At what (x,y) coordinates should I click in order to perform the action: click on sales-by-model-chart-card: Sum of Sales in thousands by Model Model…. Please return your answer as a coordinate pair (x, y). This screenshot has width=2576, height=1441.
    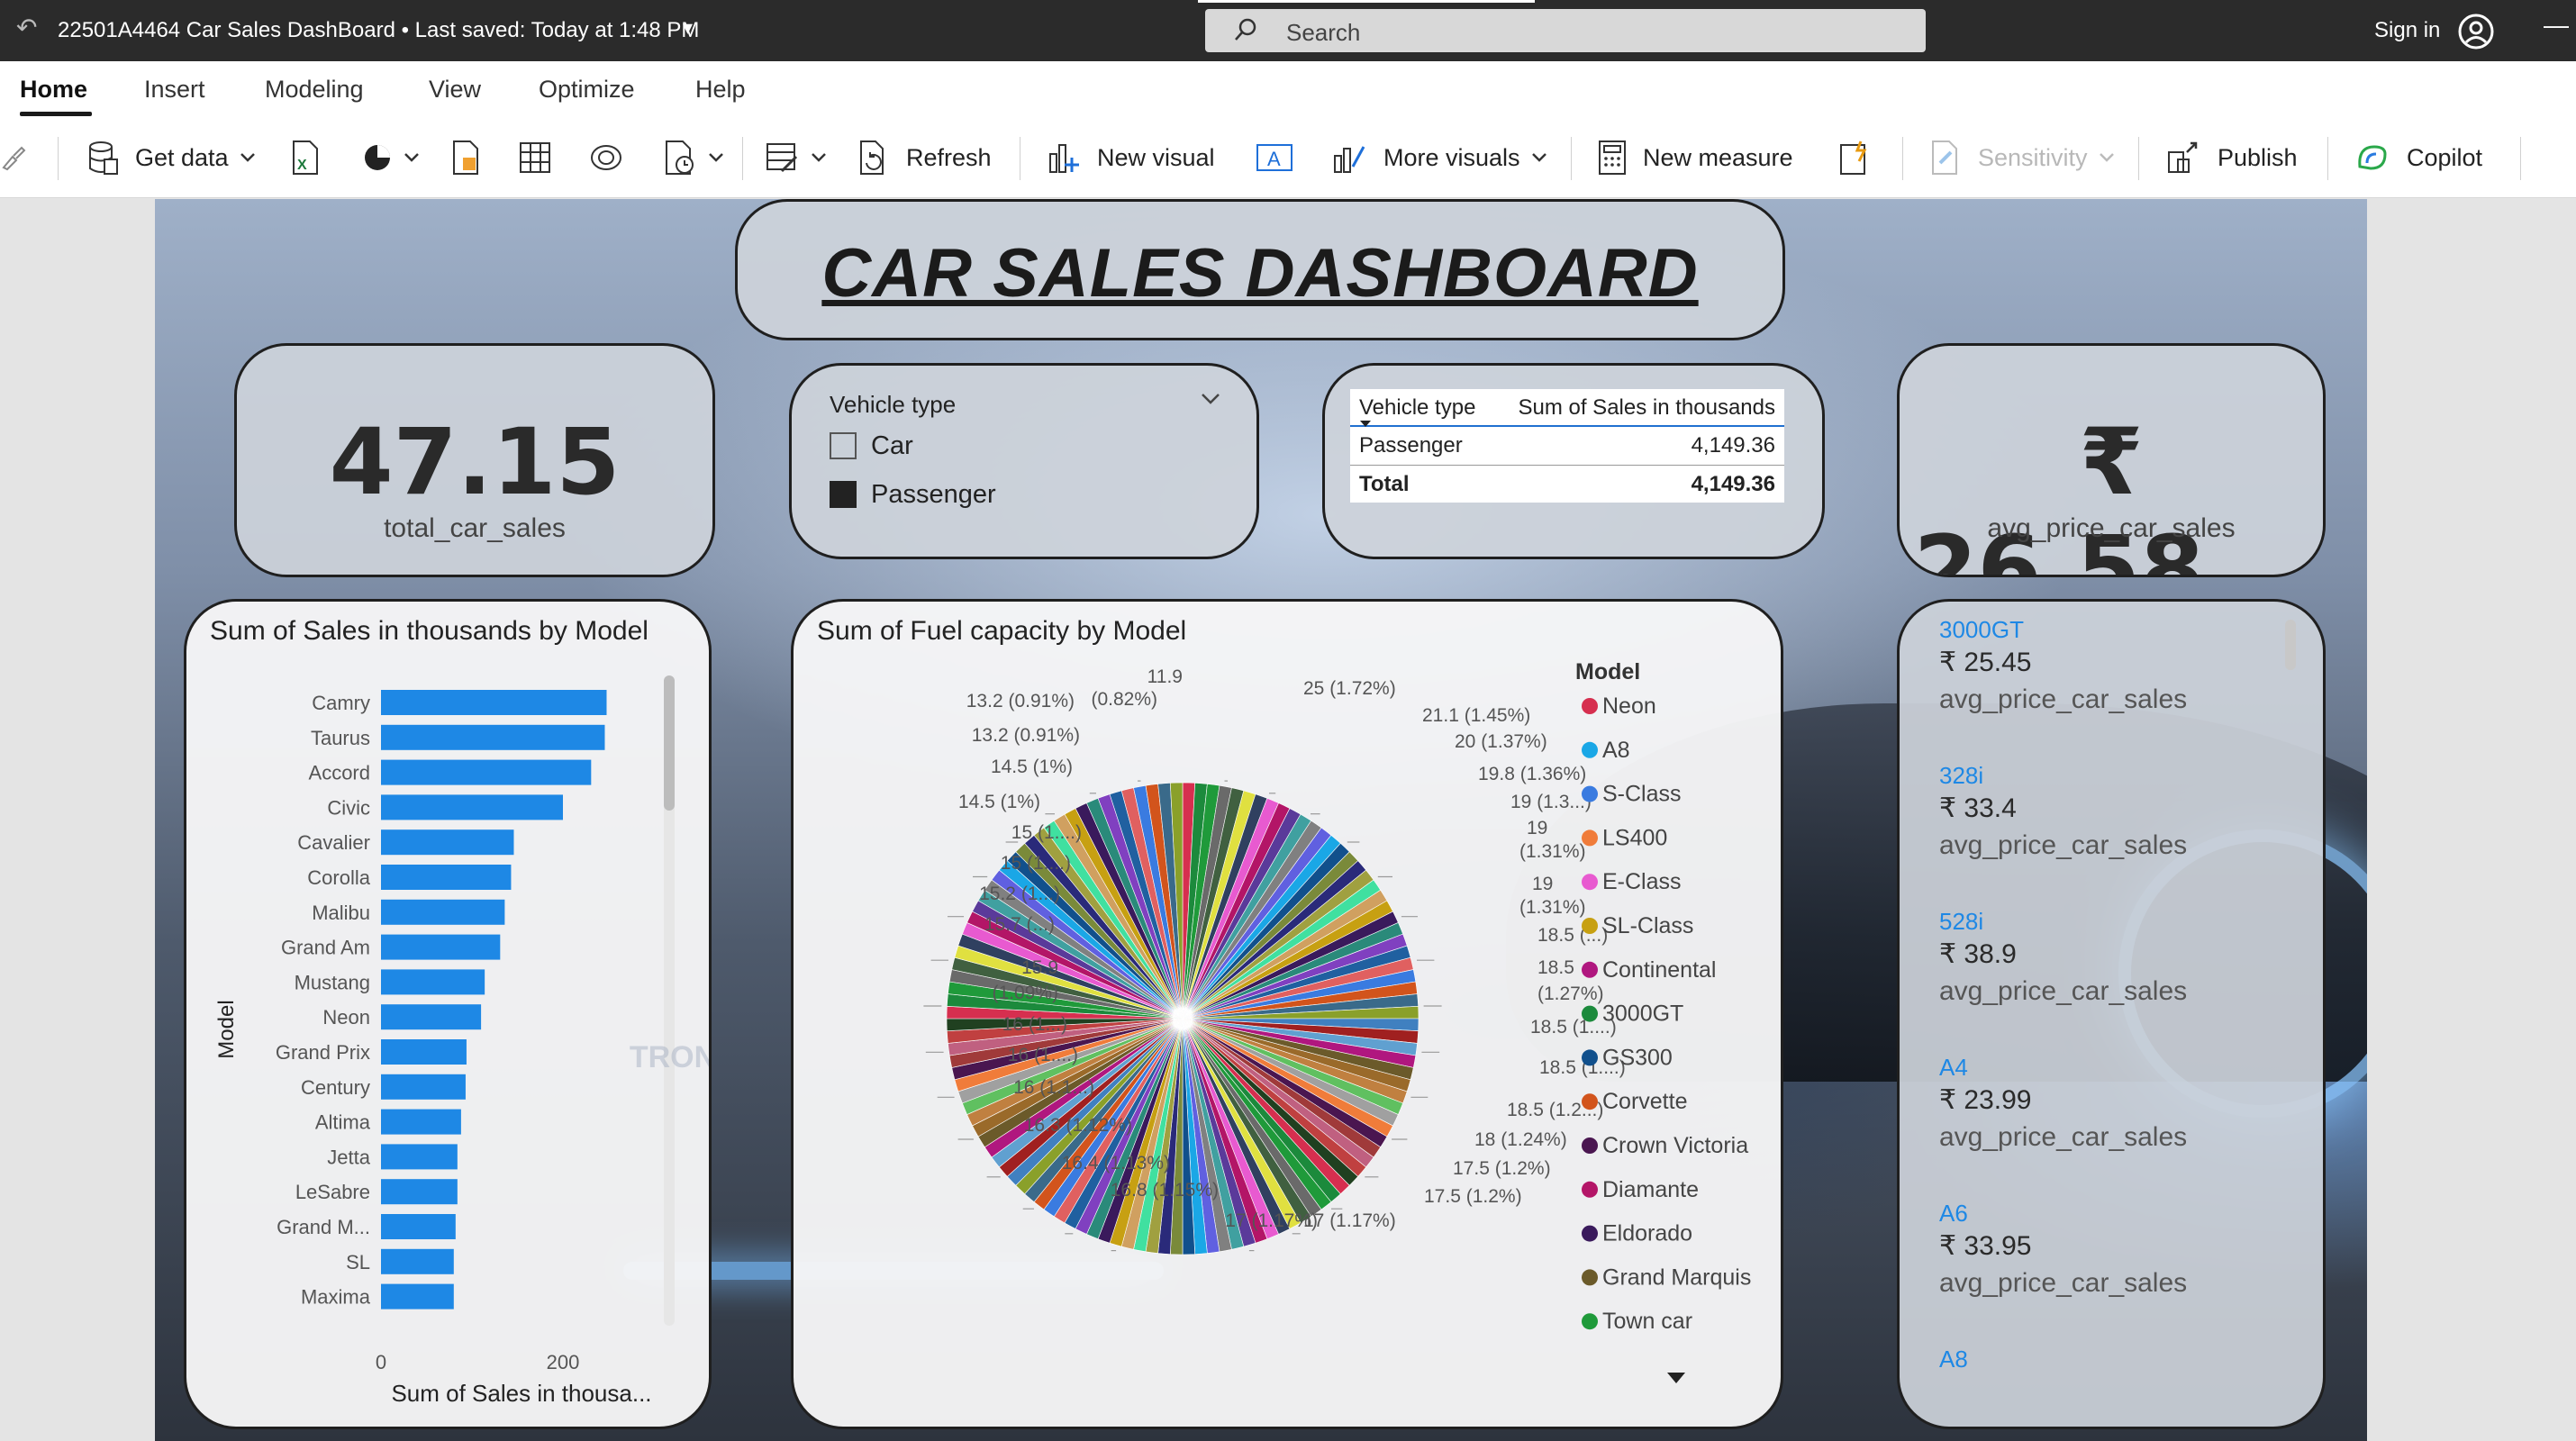
    Looking at the image, I should click on (448, 1014).